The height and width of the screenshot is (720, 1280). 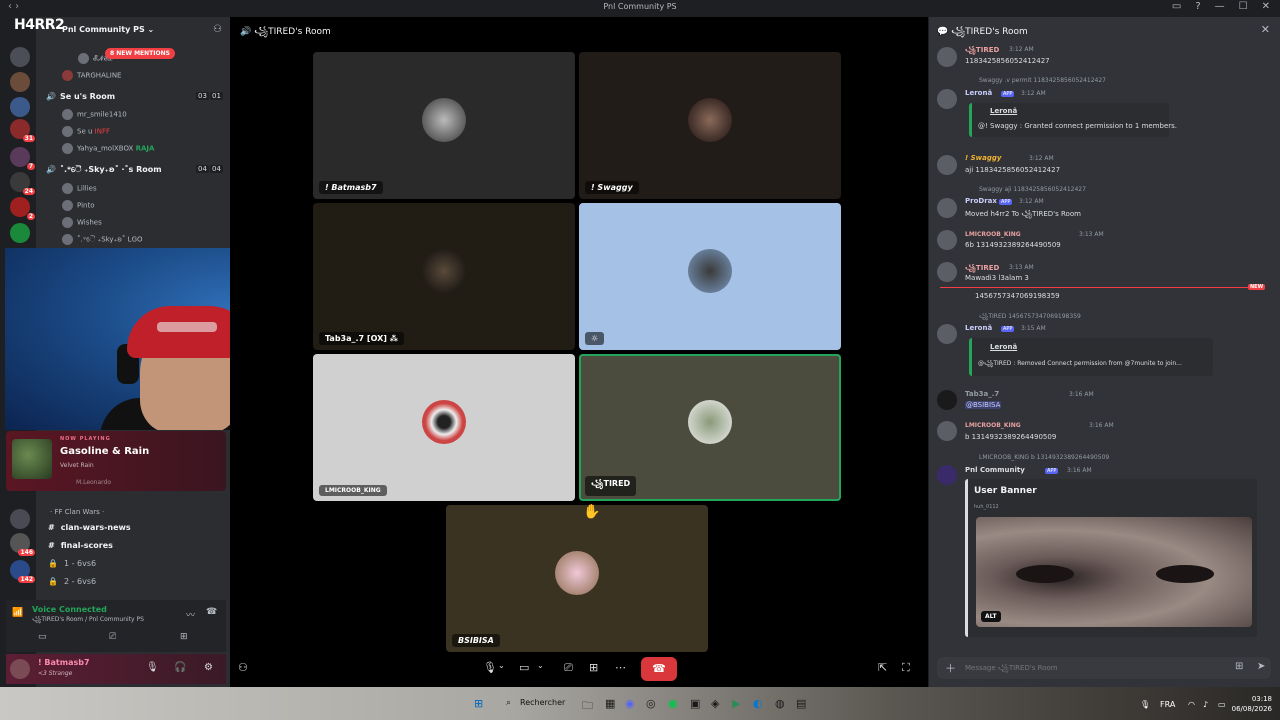 I want to click on system-clock: 03:18 06/08/2026, so click(x=1252, y=704).